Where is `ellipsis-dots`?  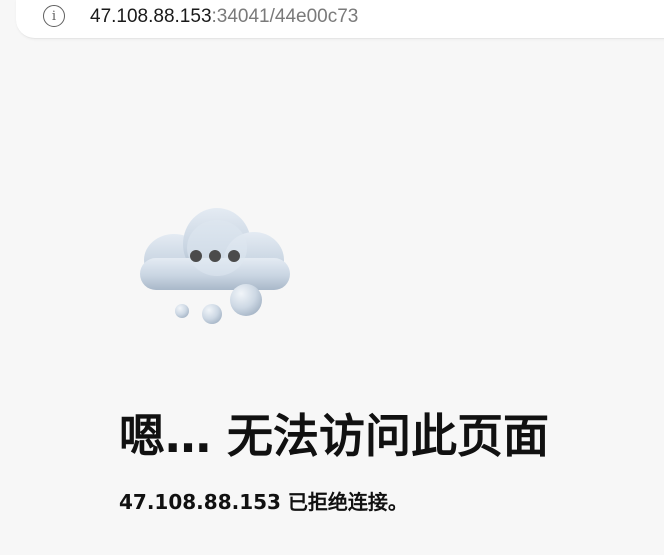 ellipsis-dots is located at coordinates (215, 256).